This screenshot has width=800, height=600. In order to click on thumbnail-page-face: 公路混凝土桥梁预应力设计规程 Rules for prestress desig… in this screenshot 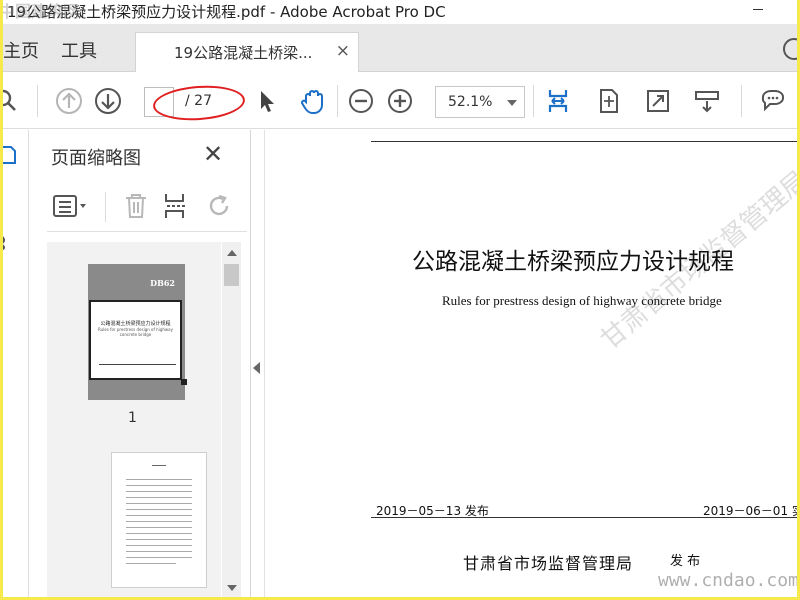, I will do `click(135, 340)`.